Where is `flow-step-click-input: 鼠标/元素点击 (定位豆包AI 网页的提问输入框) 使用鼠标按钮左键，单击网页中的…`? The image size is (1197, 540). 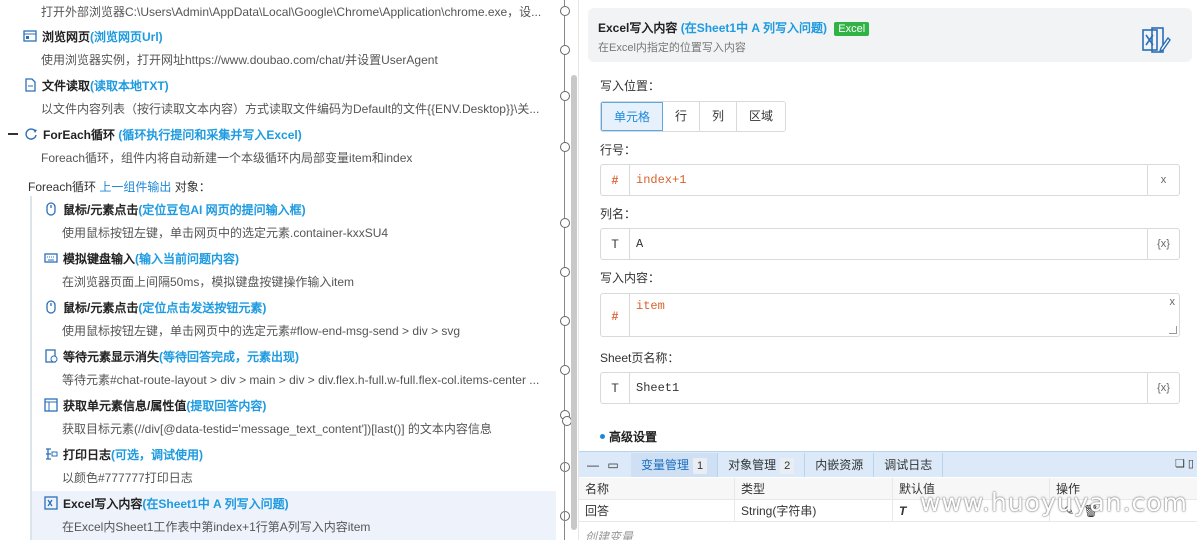 flow-step-click-input: 鼠标/元素点击 (定位豆包AI 网页的提问输入框) 使用鼠标按钮左键，单击网页中的… is located at coordinates (294, 221).